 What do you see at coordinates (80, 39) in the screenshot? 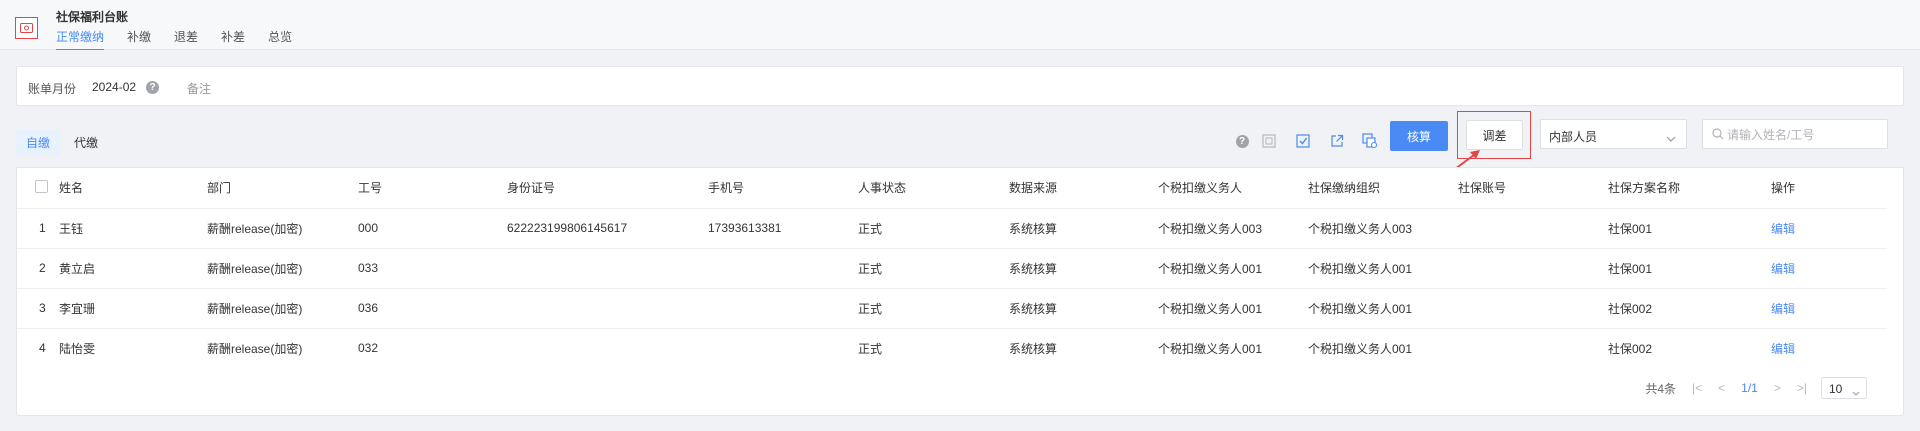
I see `tab-normal-payment: 正常缴纳` at bounding box center [80, 39].